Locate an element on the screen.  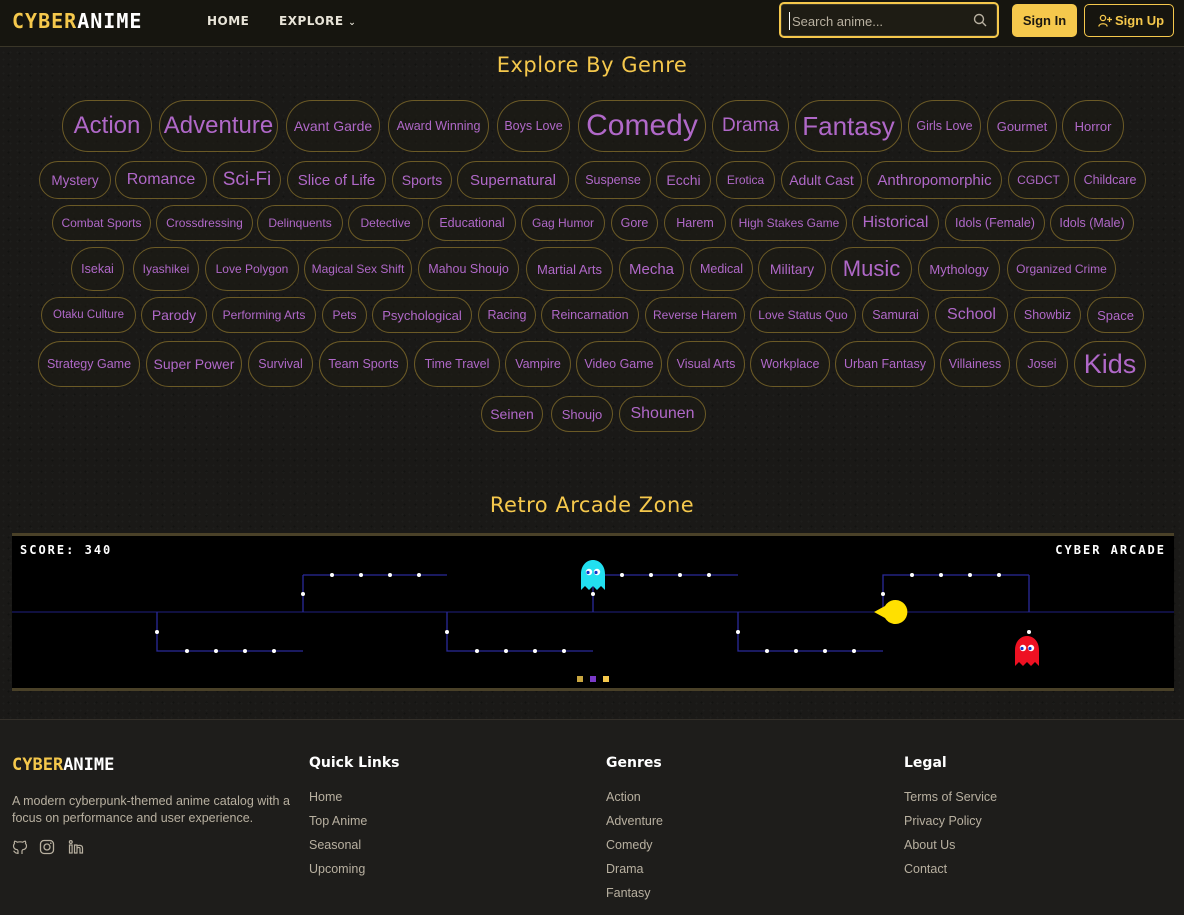
footer-link: Drama is located at coordinates (625, 869).